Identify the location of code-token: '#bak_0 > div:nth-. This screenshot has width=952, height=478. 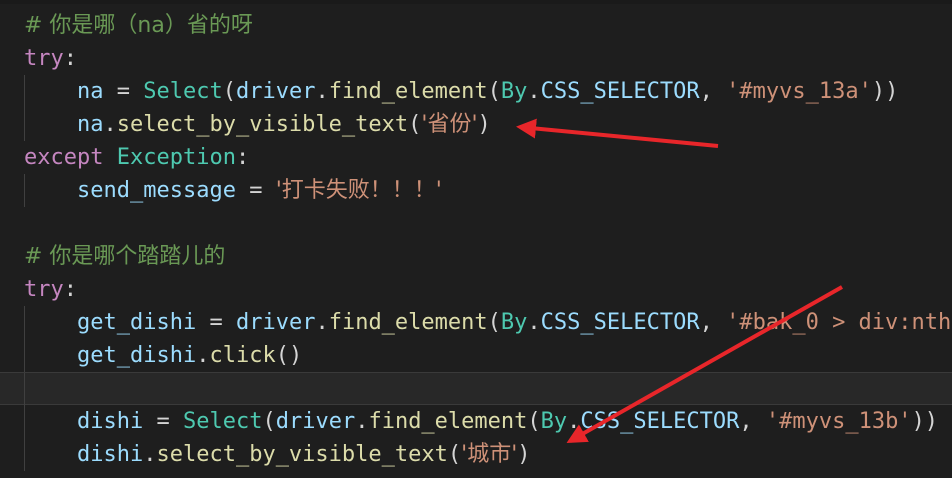
(839, 322).